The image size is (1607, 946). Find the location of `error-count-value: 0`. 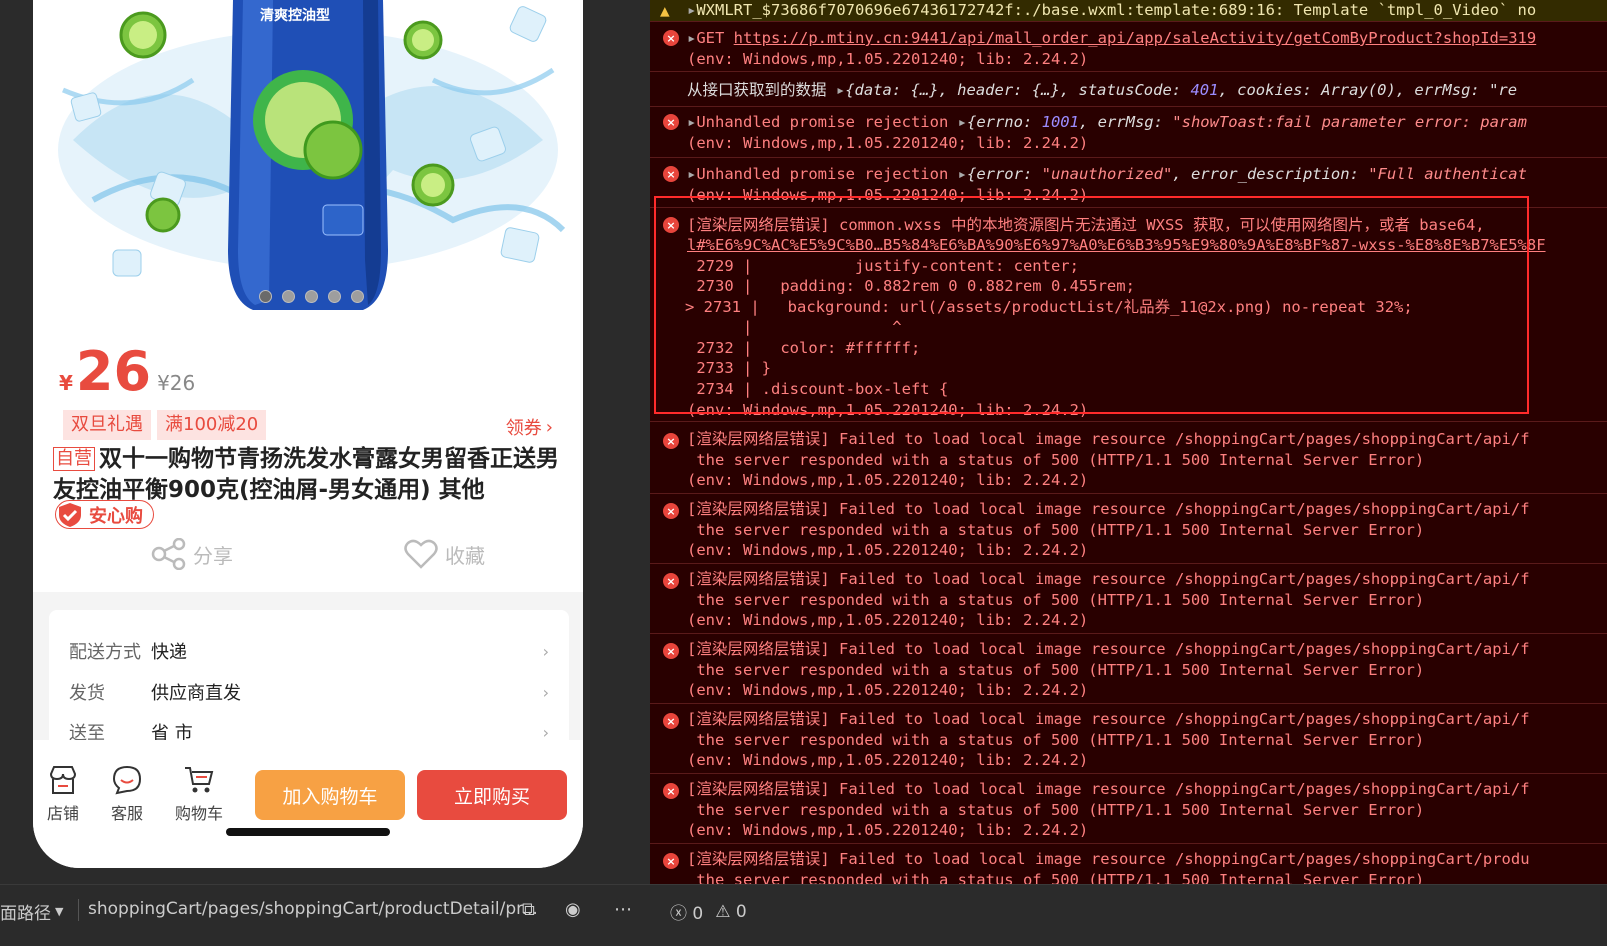

error-count-value: 0 is located at coordinates (698, 914).